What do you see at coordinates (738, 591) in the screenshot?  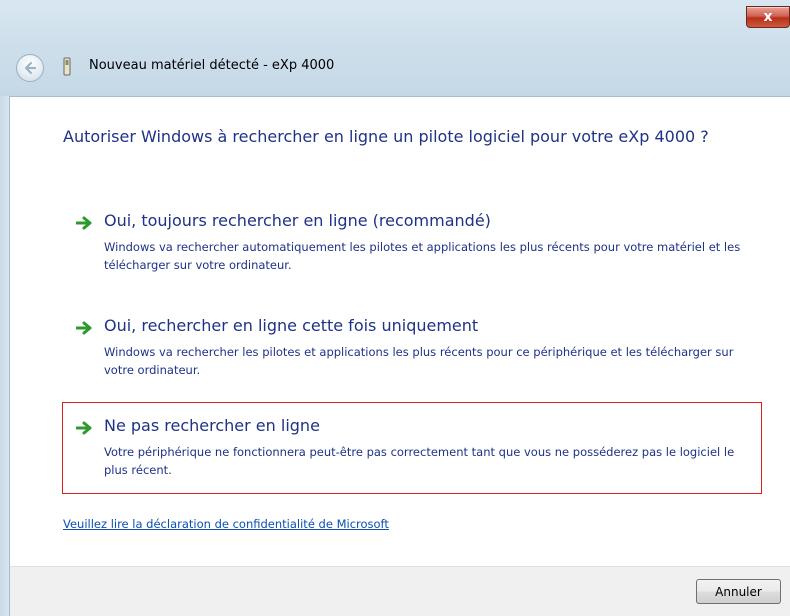 I see `cancel-button: Annuler` at bounding box center [738, 591].